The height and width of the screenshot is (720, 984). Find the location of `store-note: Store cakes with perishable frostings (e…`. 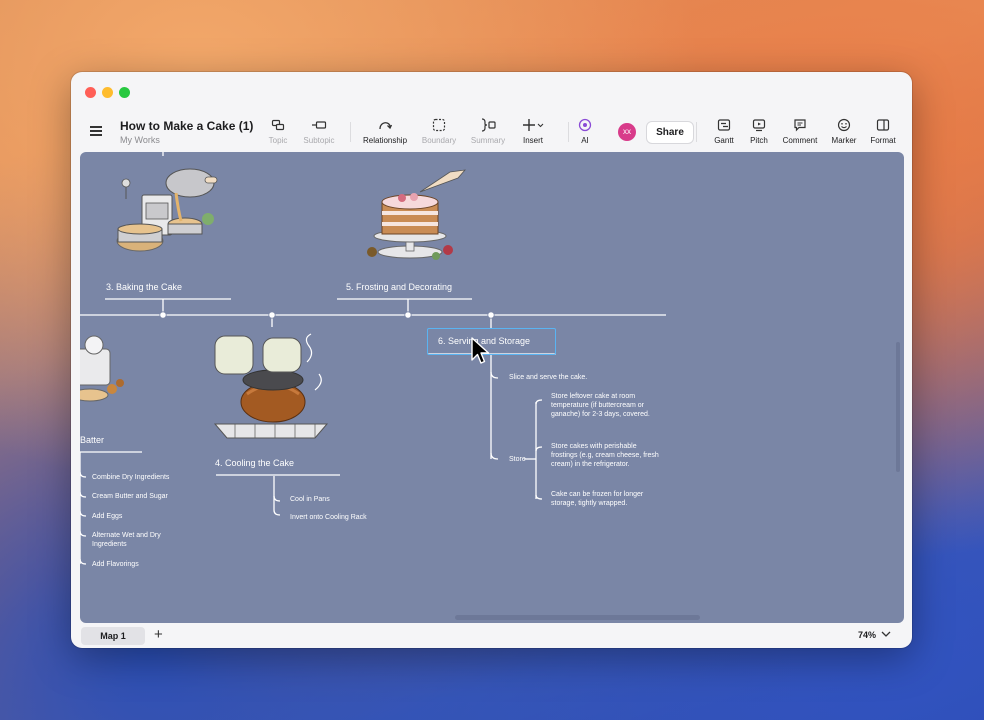

store-note: Store cakes with perishable frostings (e… is located at coordinates (606, 455).